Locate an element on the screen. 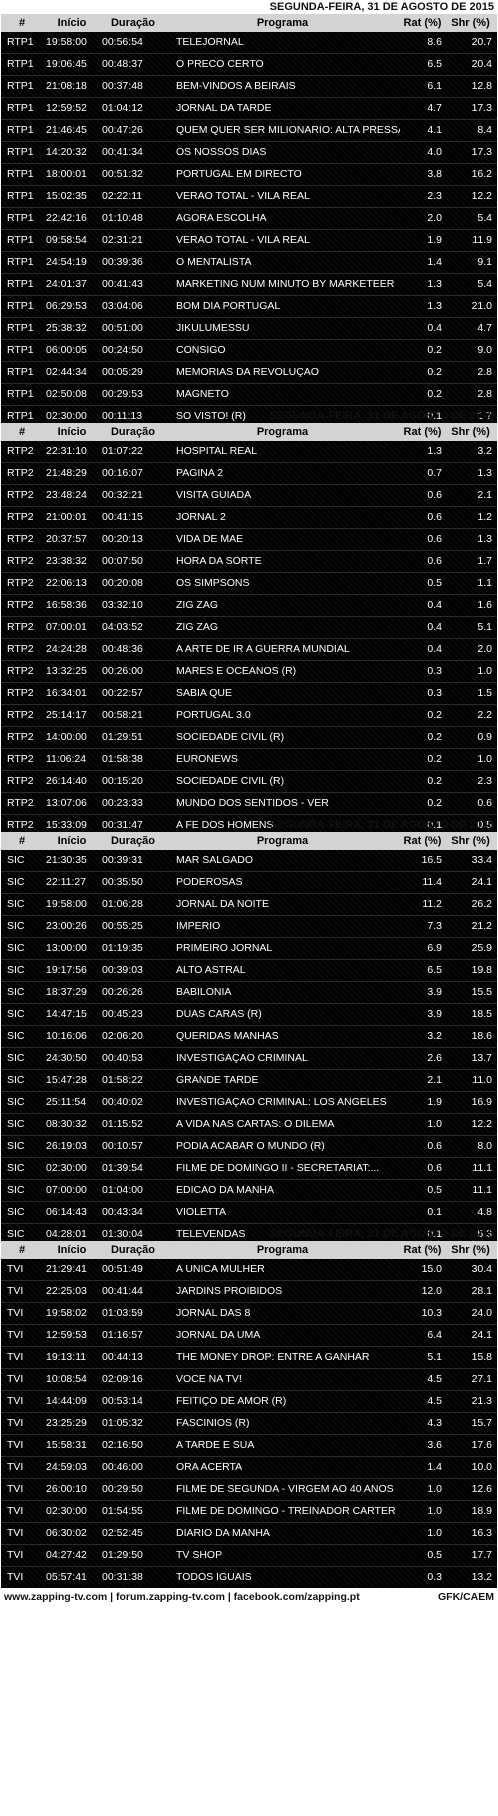 The image size is (498, 1816). program-cell: IMPERIO is located at coordinates (198, 926).